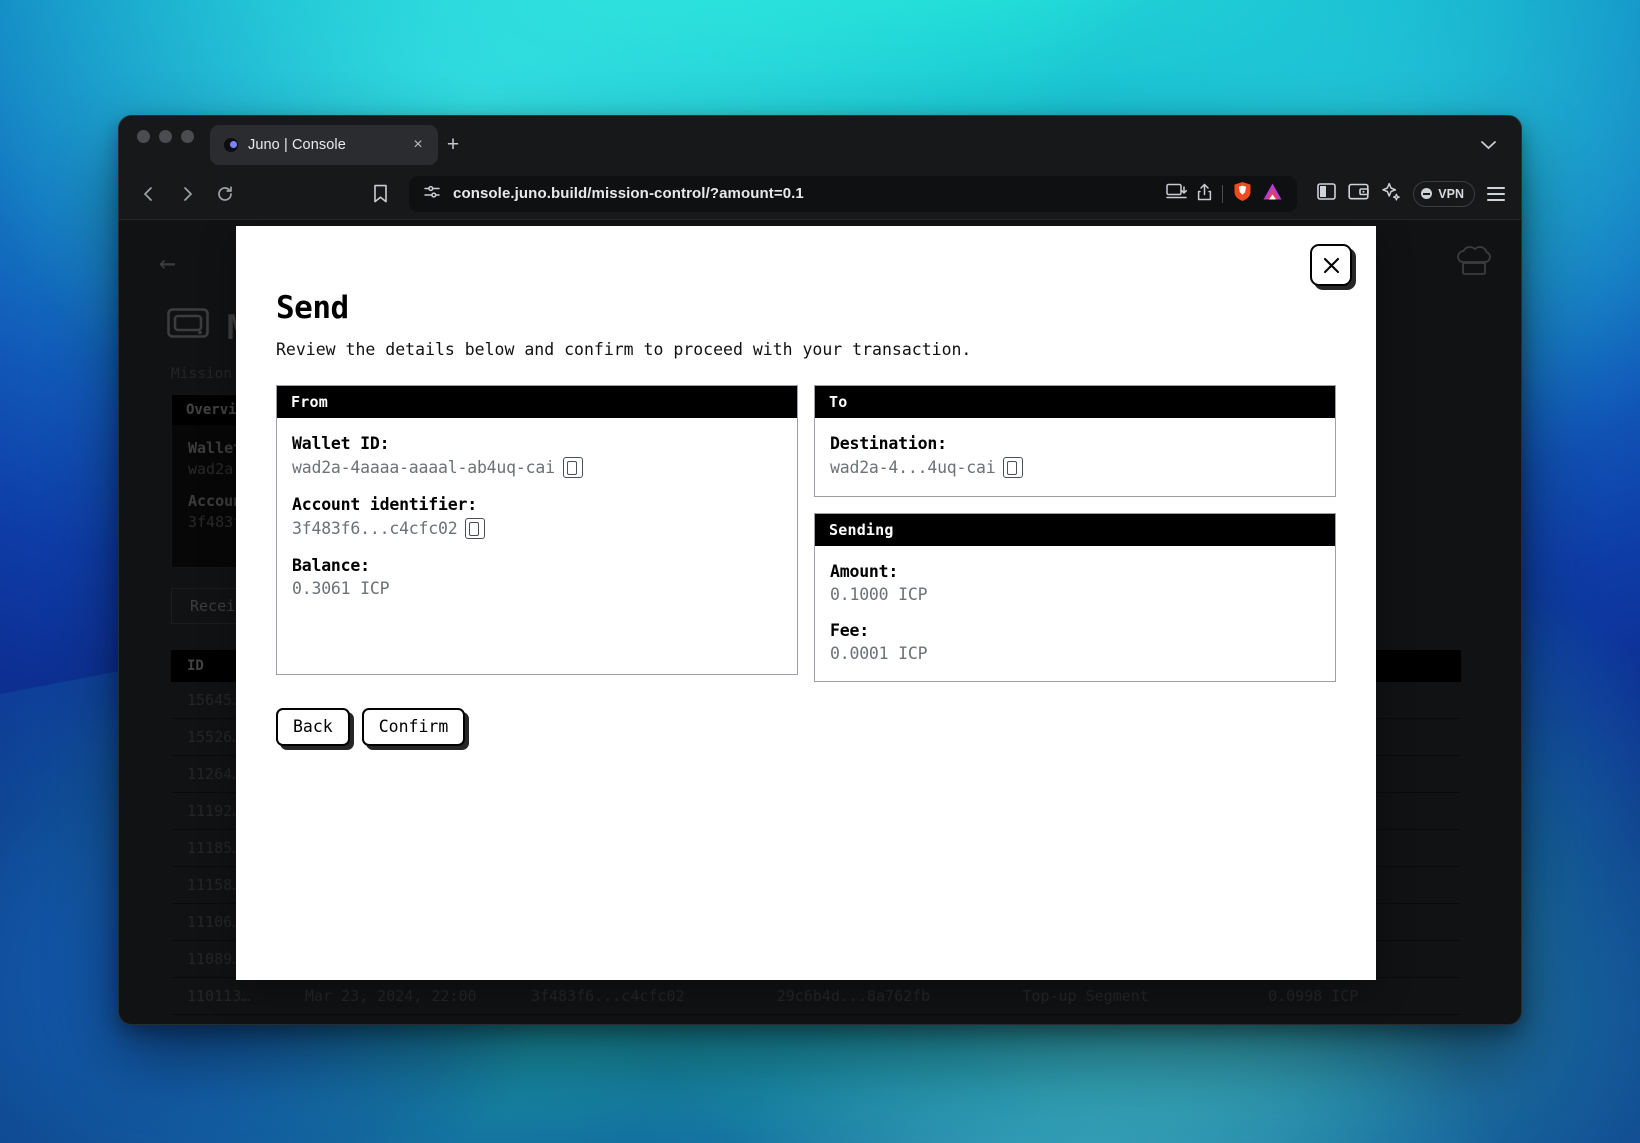 This screenshot has height=1143, width=1640. I want to click on window-controls, so click(165, 142).